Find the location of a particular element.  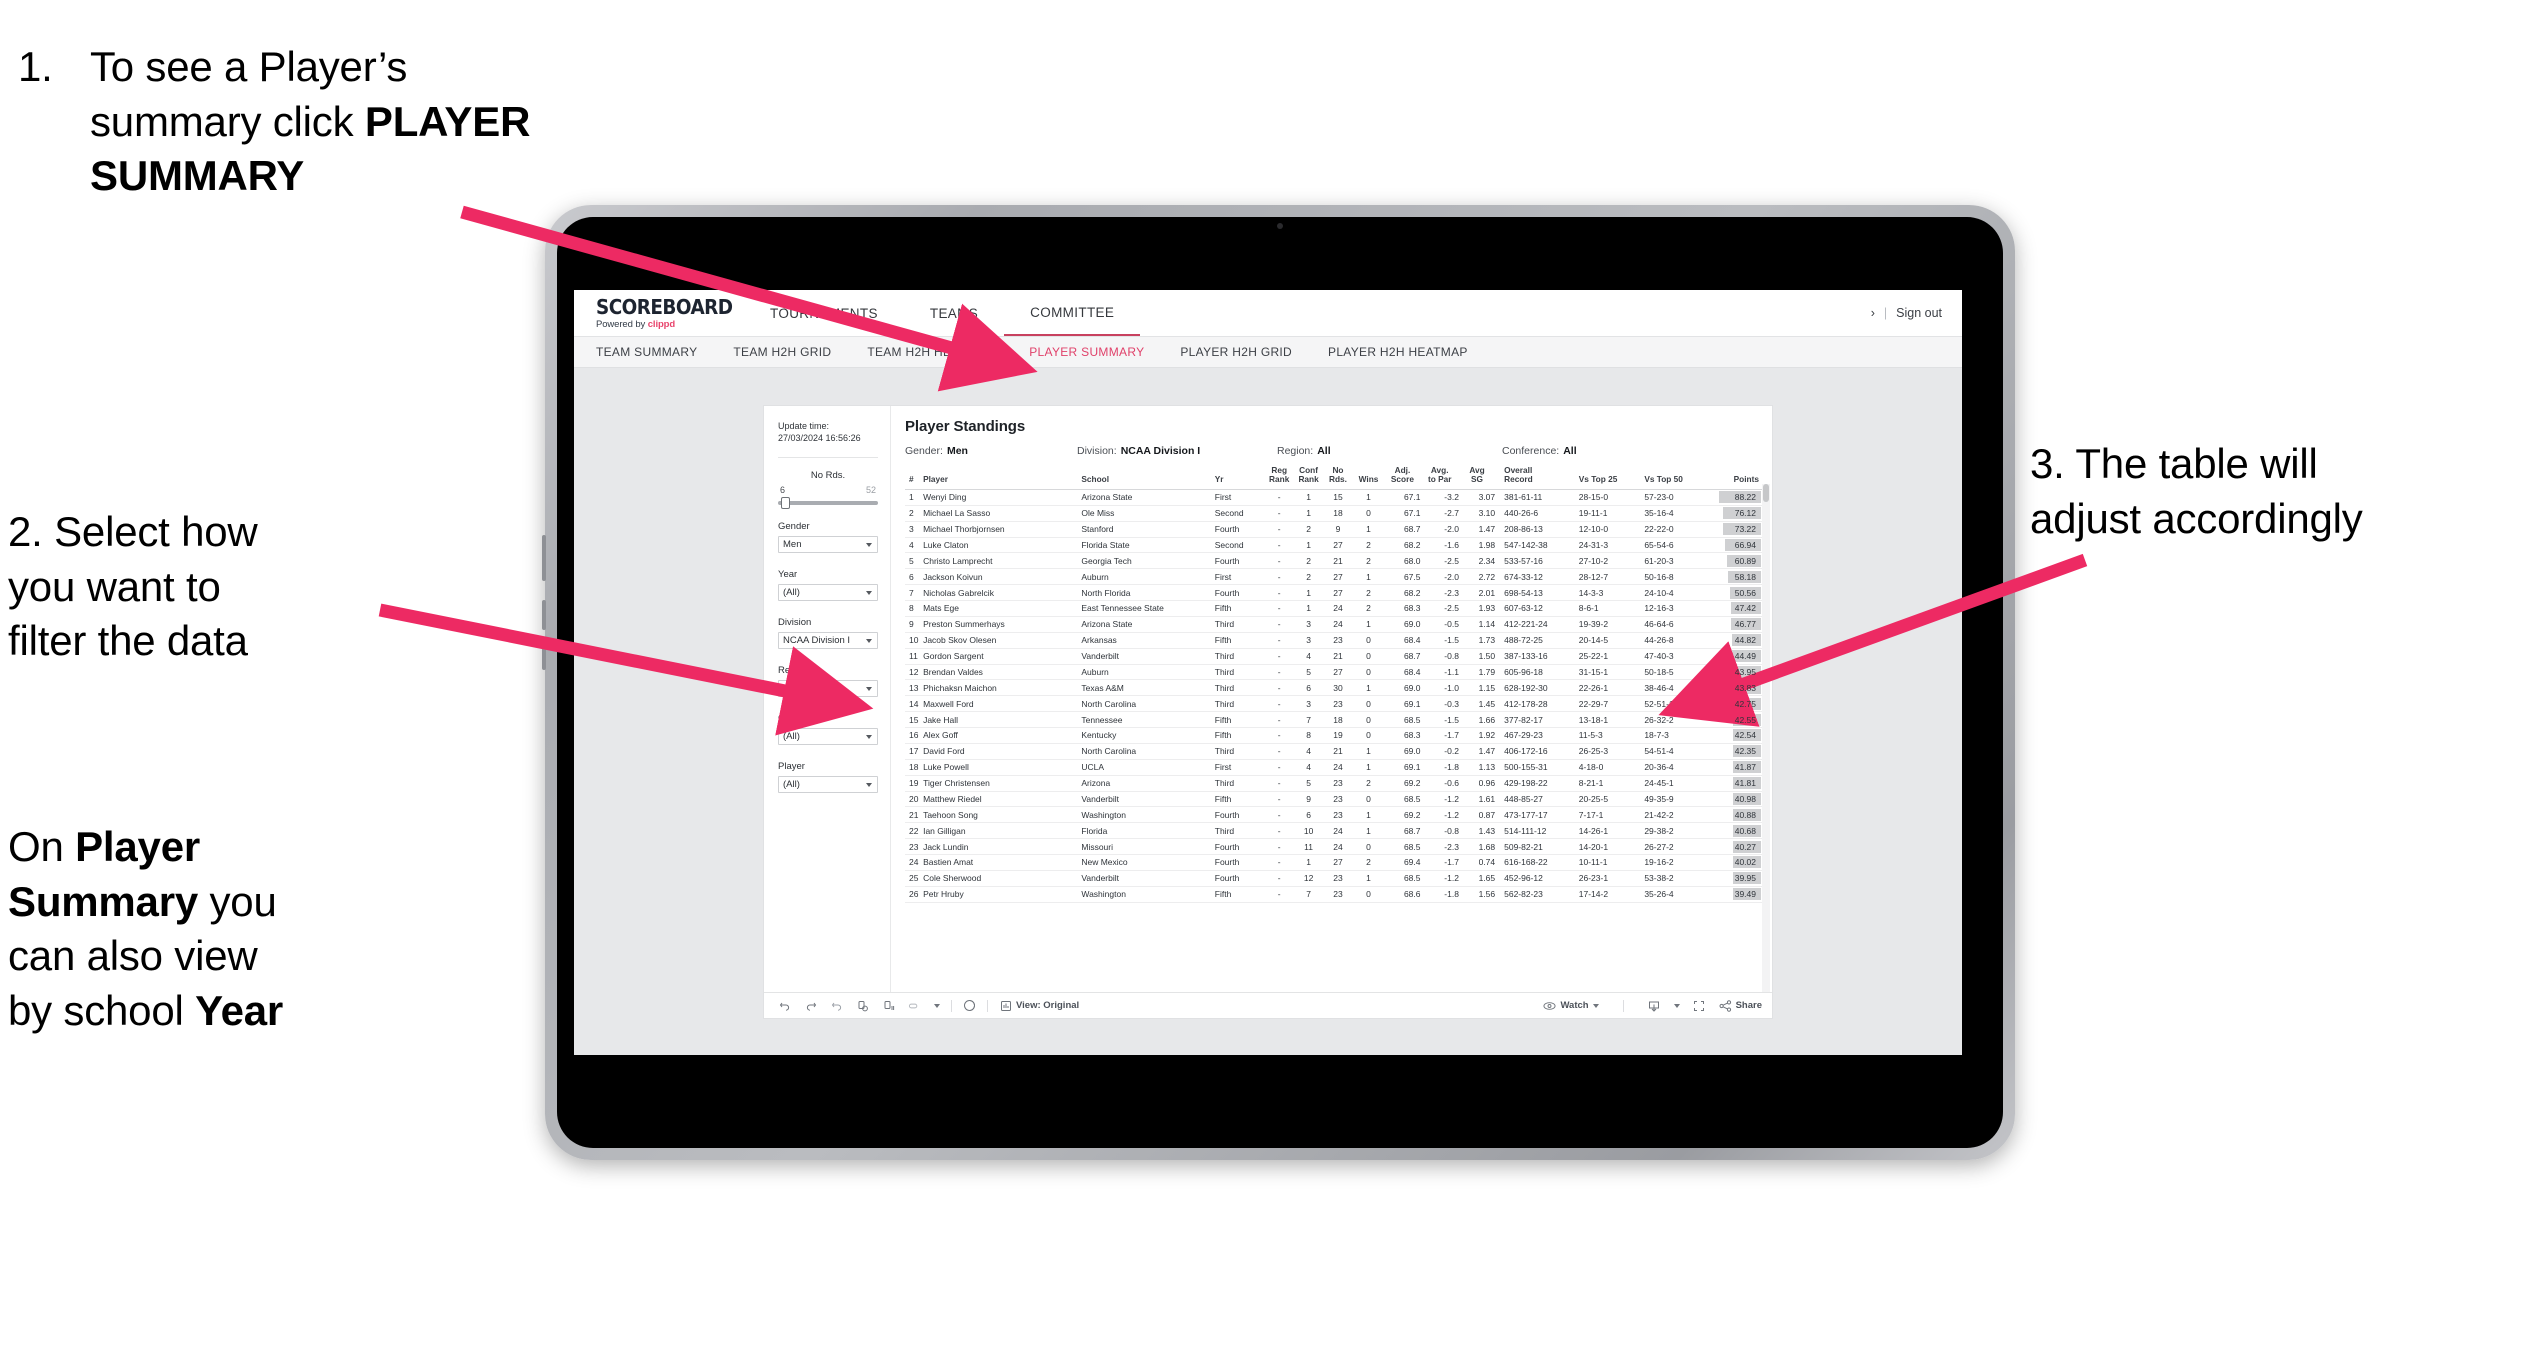

cell-rank: 18 is located at coordinates (914, 767).